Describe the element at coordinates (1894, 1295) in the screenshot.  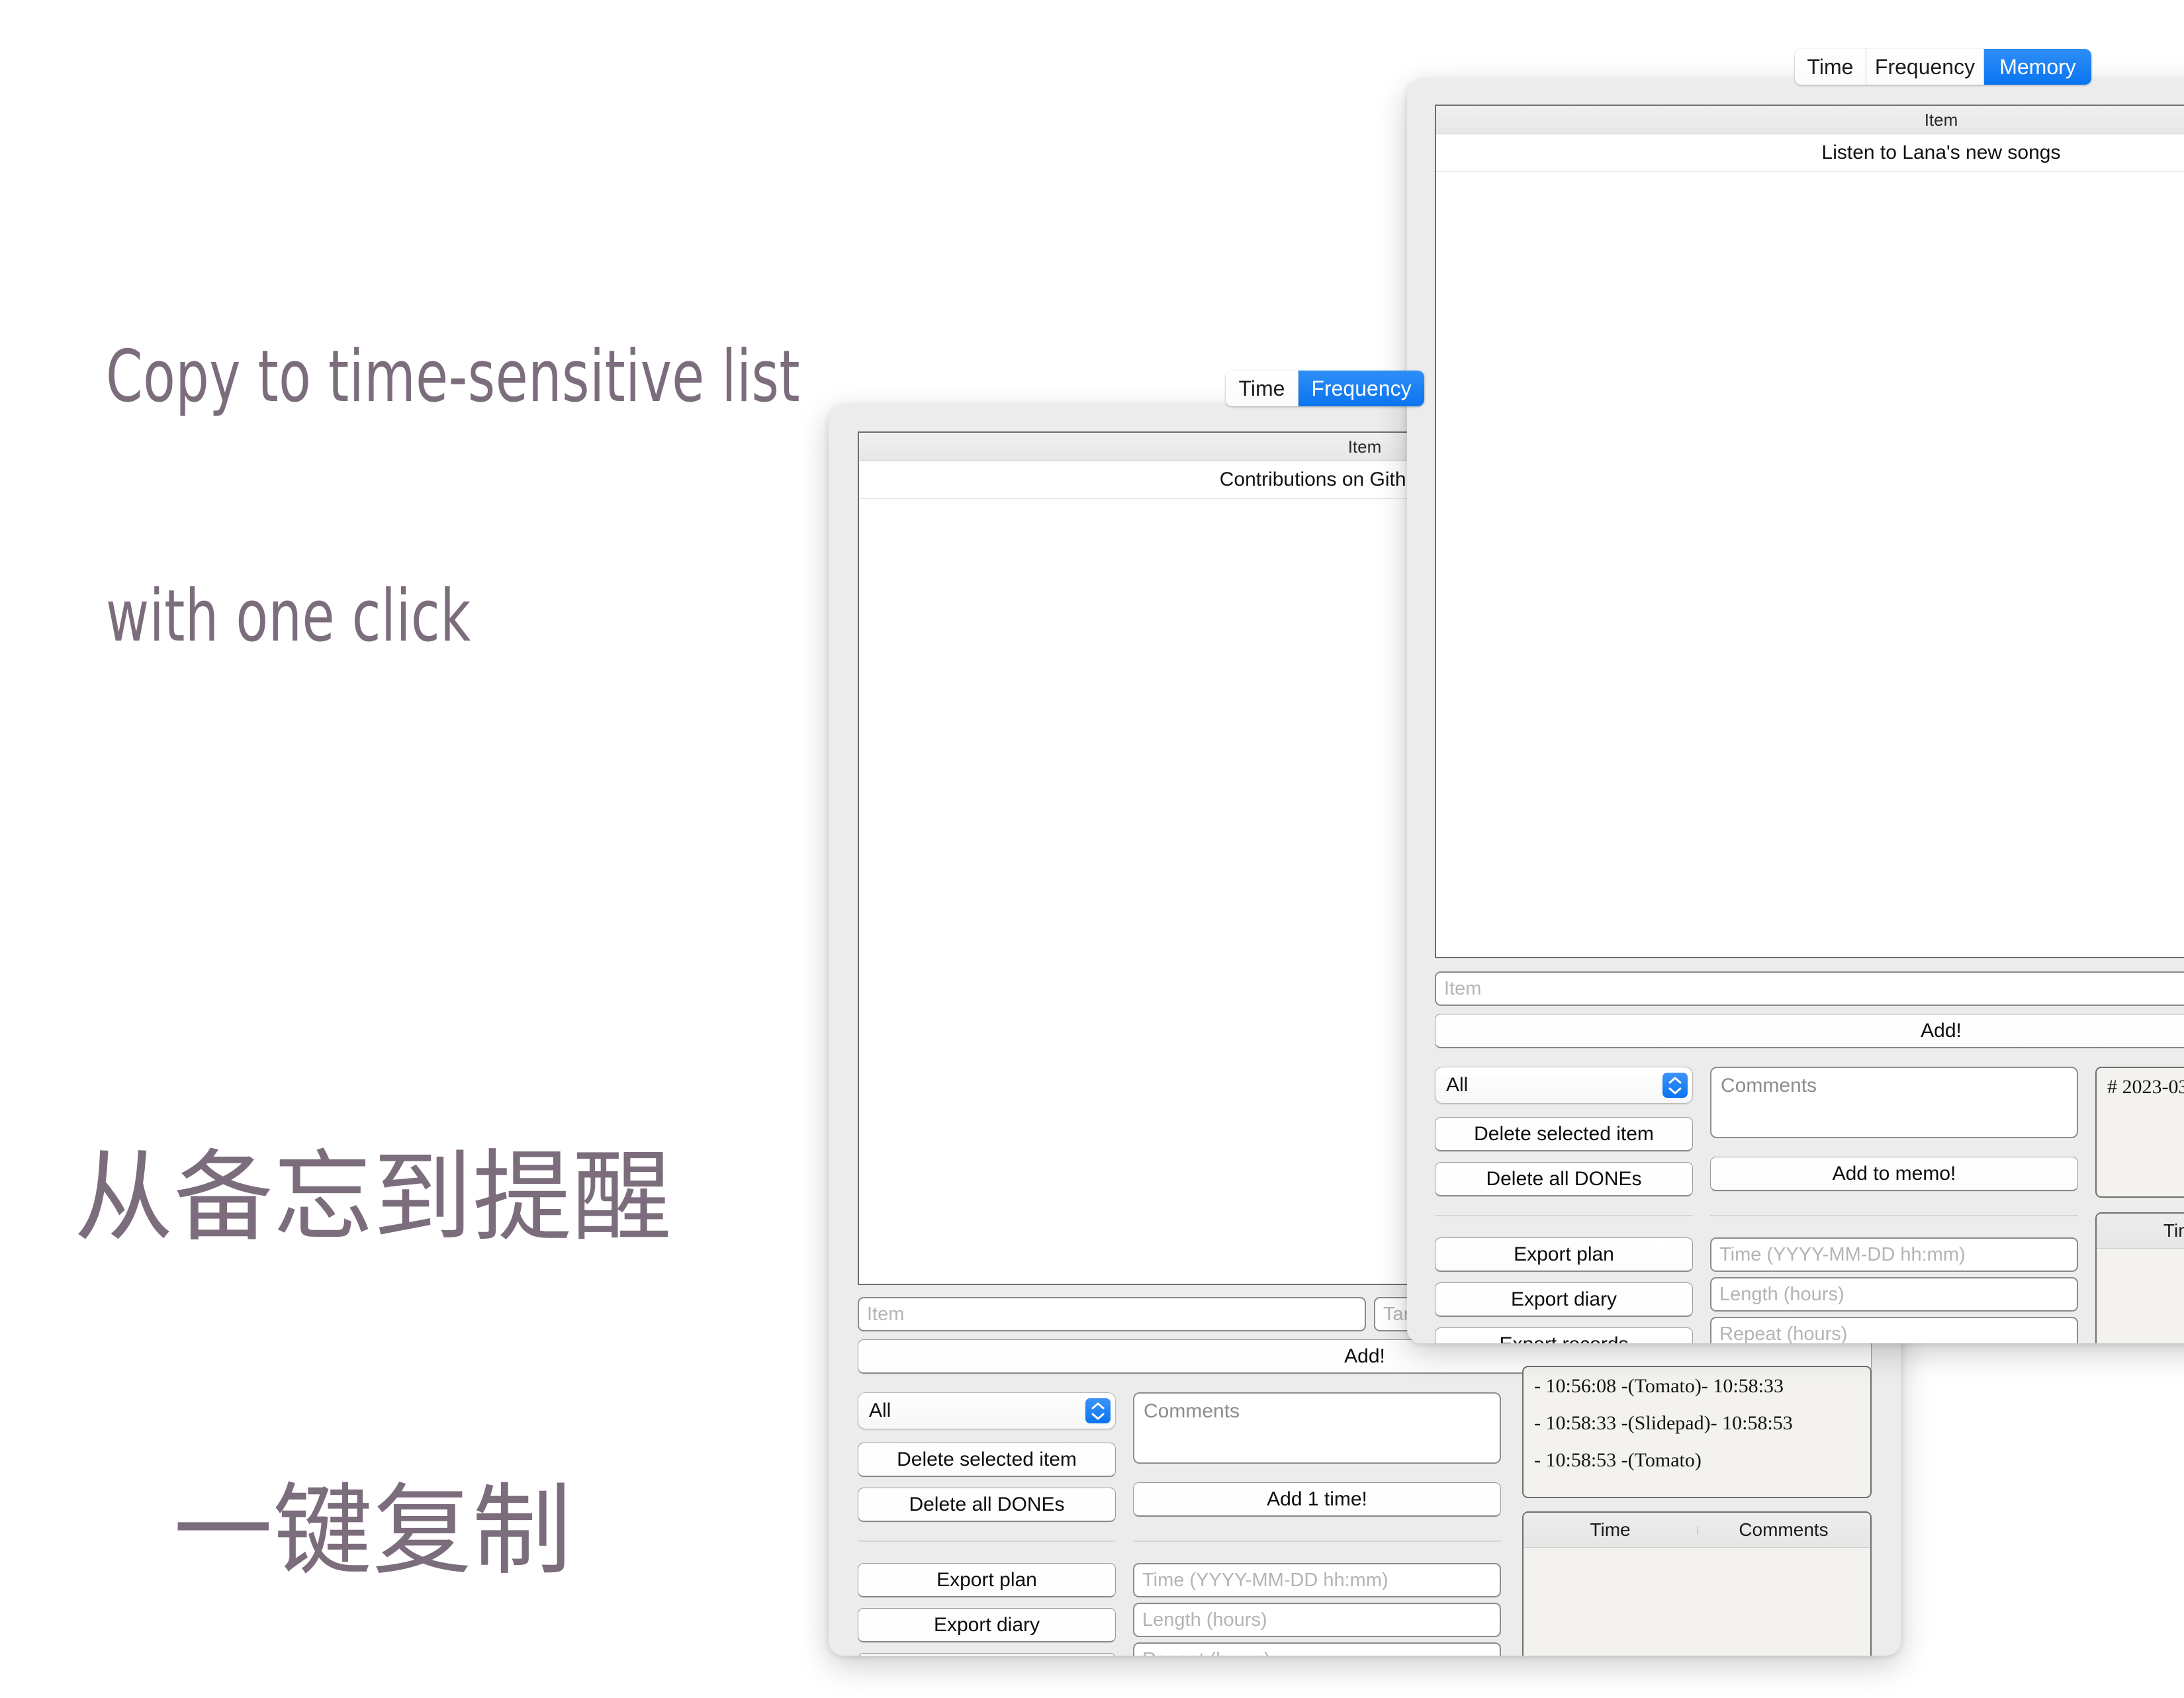
I see `length-input-memory: Length (hours)` at that location.